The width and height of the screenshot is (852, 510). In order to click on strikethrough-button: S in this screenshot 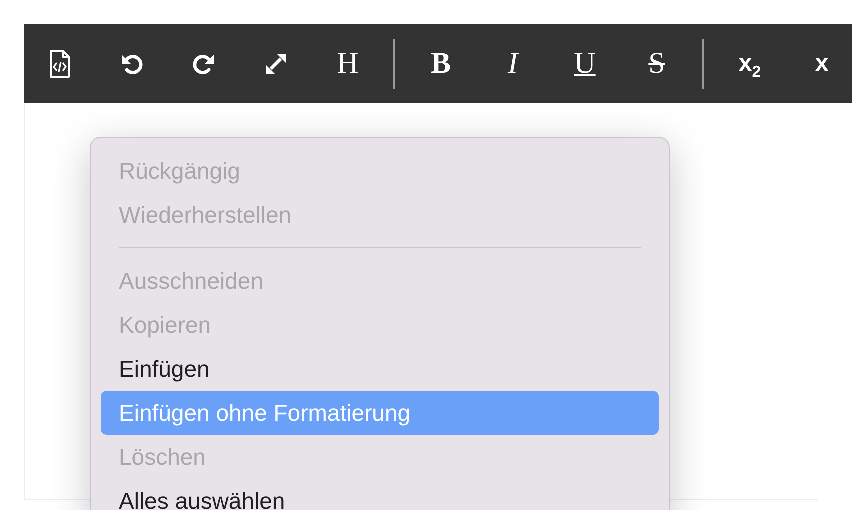, I will do `click(657, 64)`.